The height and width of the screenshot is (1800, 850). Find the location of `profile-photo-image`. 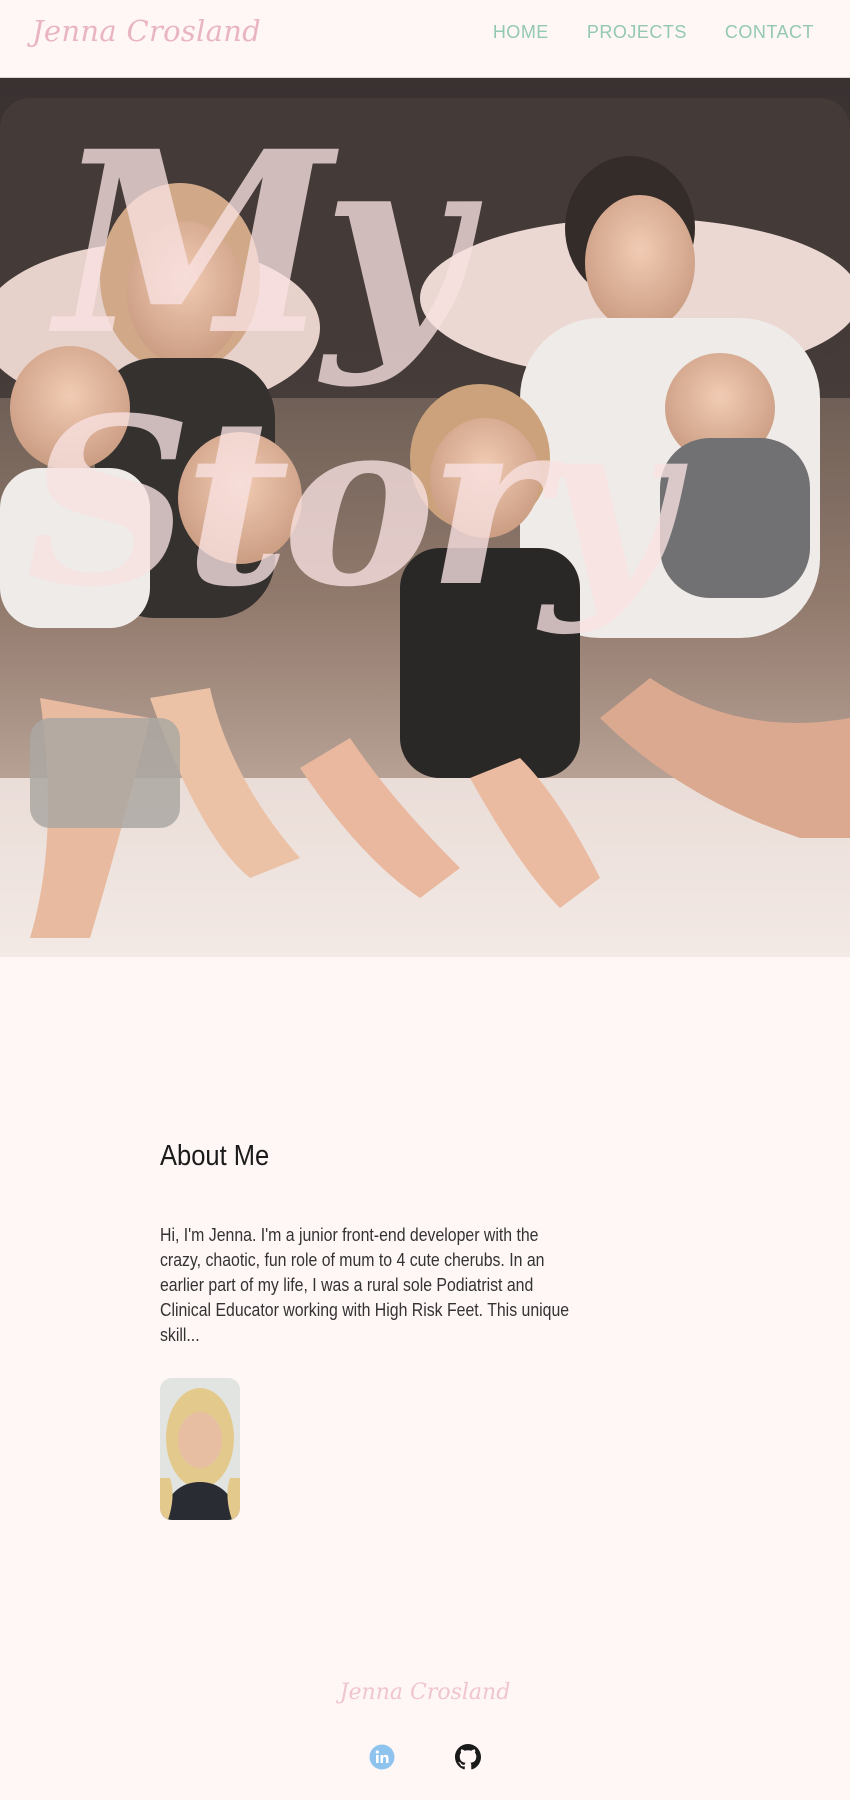

profile-photo-image is located at coordinates (200, 1449).